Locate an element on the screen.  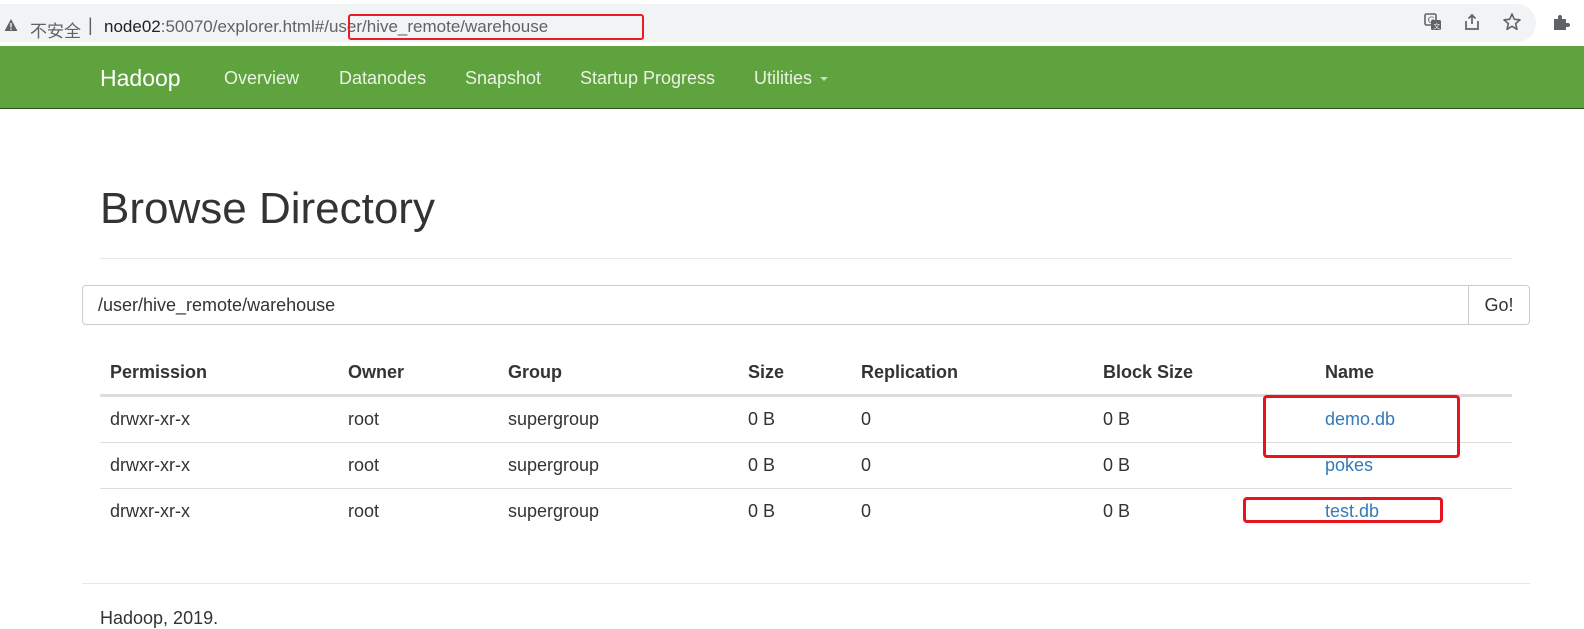
nav-utilities-label: Utilities is located at coordinates (783, 78).